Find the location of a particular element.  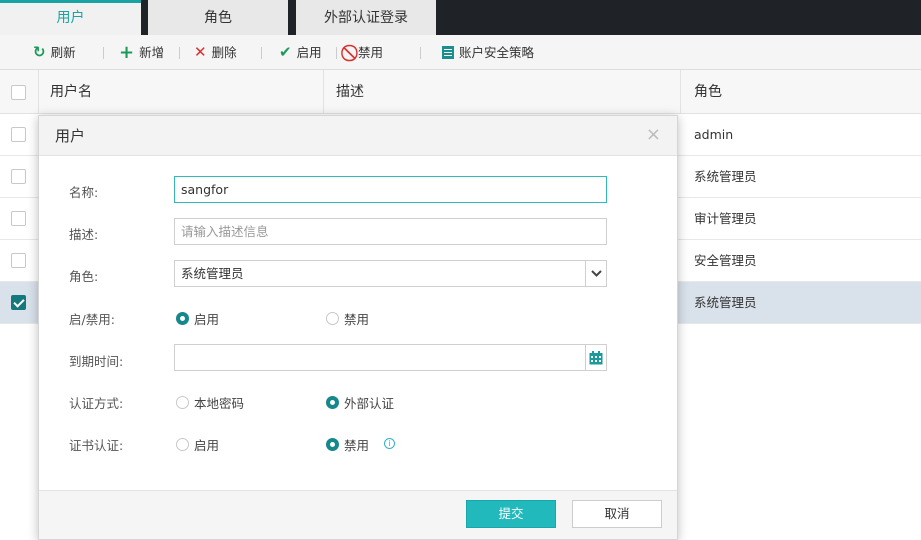

cert-enable-radio: 启用 is located at coordinates (197, 444).